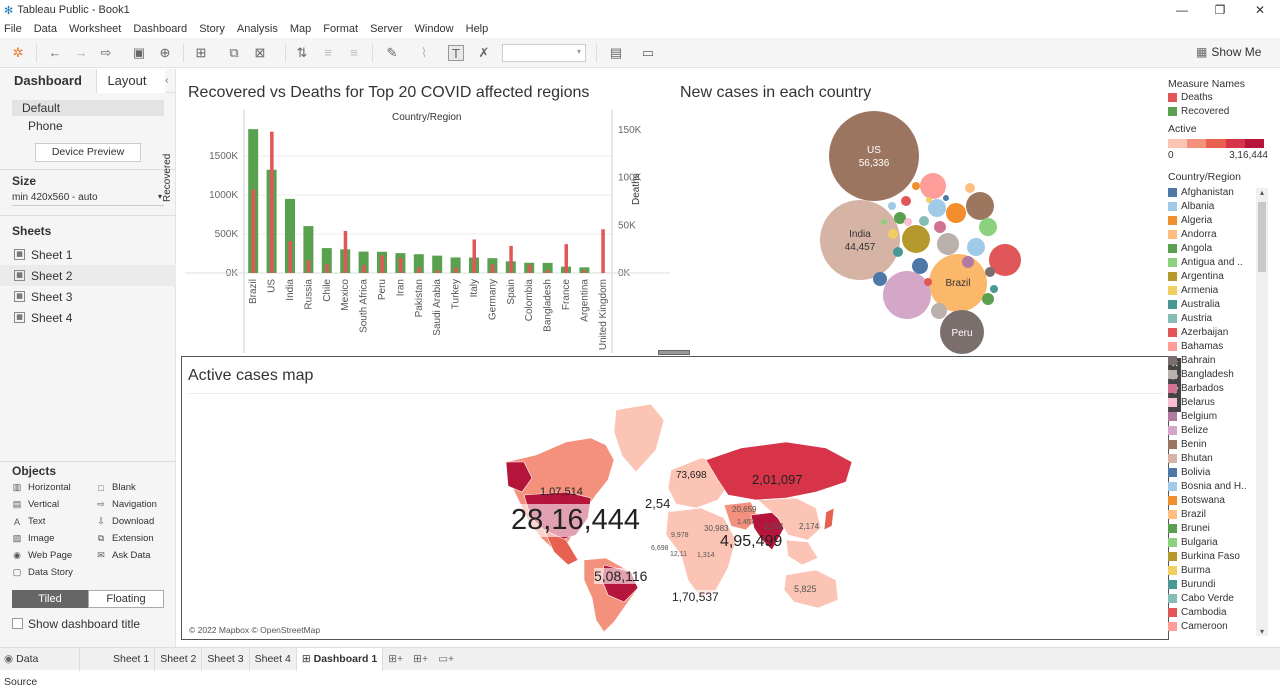 This screenshot has width=1280, height=694. Describe the element at coordinates (674, 352) in the screenshot. I see `resize-handle` at that location.